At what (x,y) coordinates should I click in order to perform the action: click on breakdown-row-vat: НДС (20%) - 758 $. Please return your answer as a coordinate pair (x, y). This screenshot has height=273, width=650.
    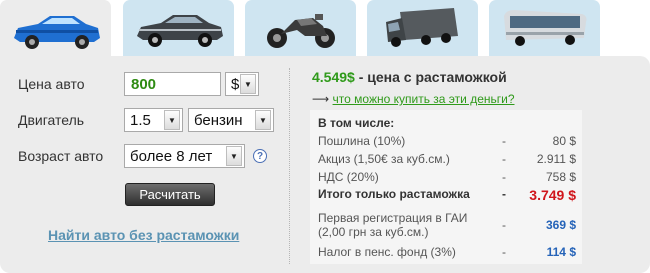
    Looking at the image, I should click on (447, 177).